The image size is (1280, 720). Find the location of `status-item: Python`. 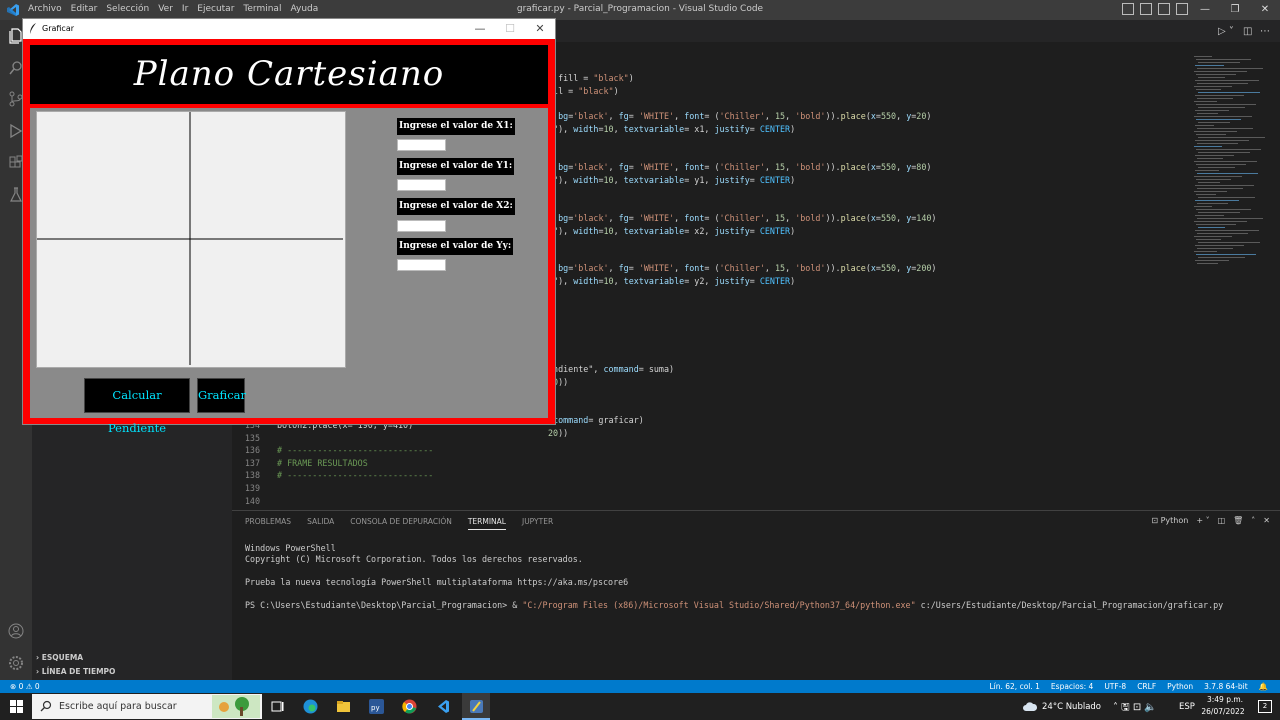

status-item: Python is located at coordinates (1180, 686).